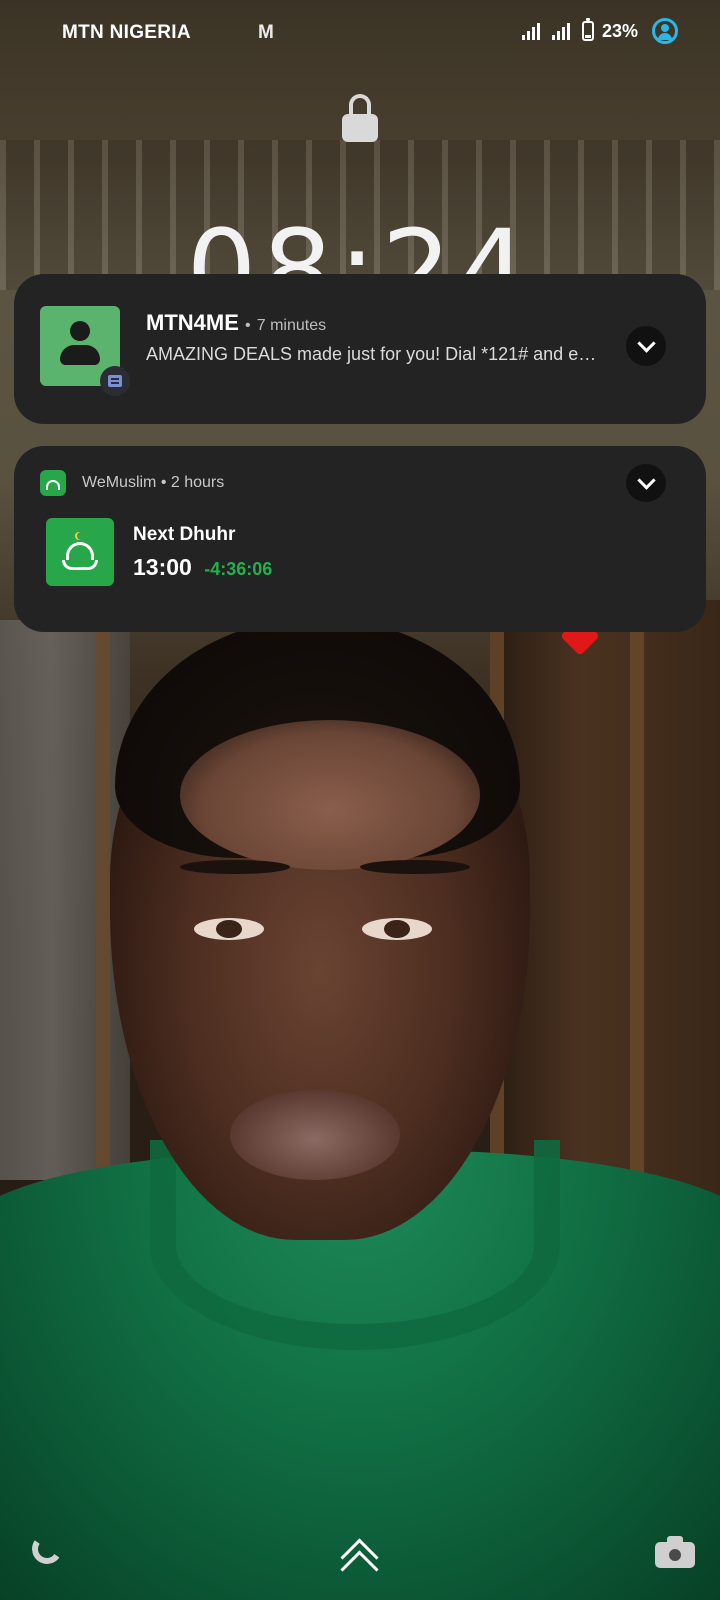 The height and width of the screenshot is (1600, 720). What do you see at coordinates (53, 483) in the screenshot?
I see `wemuslim-app-icon` at bounding box center [53, 483].